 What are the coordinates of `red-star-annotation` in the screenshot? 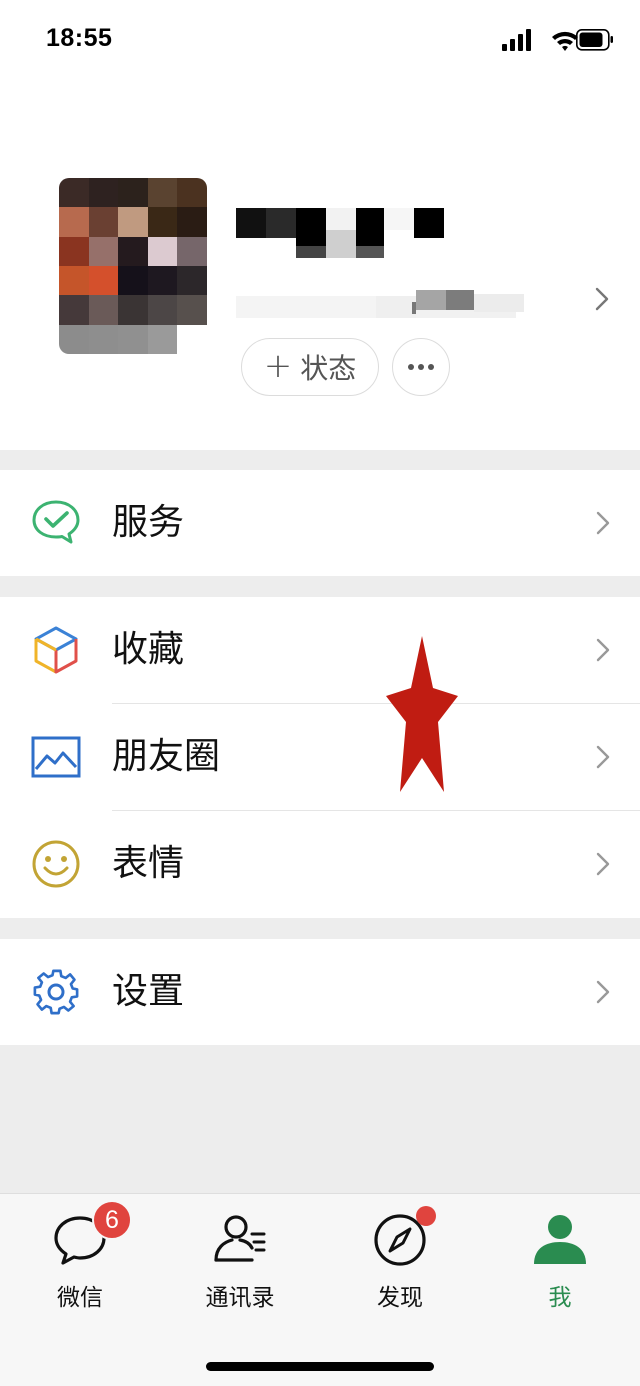 It's located at (422, 714).